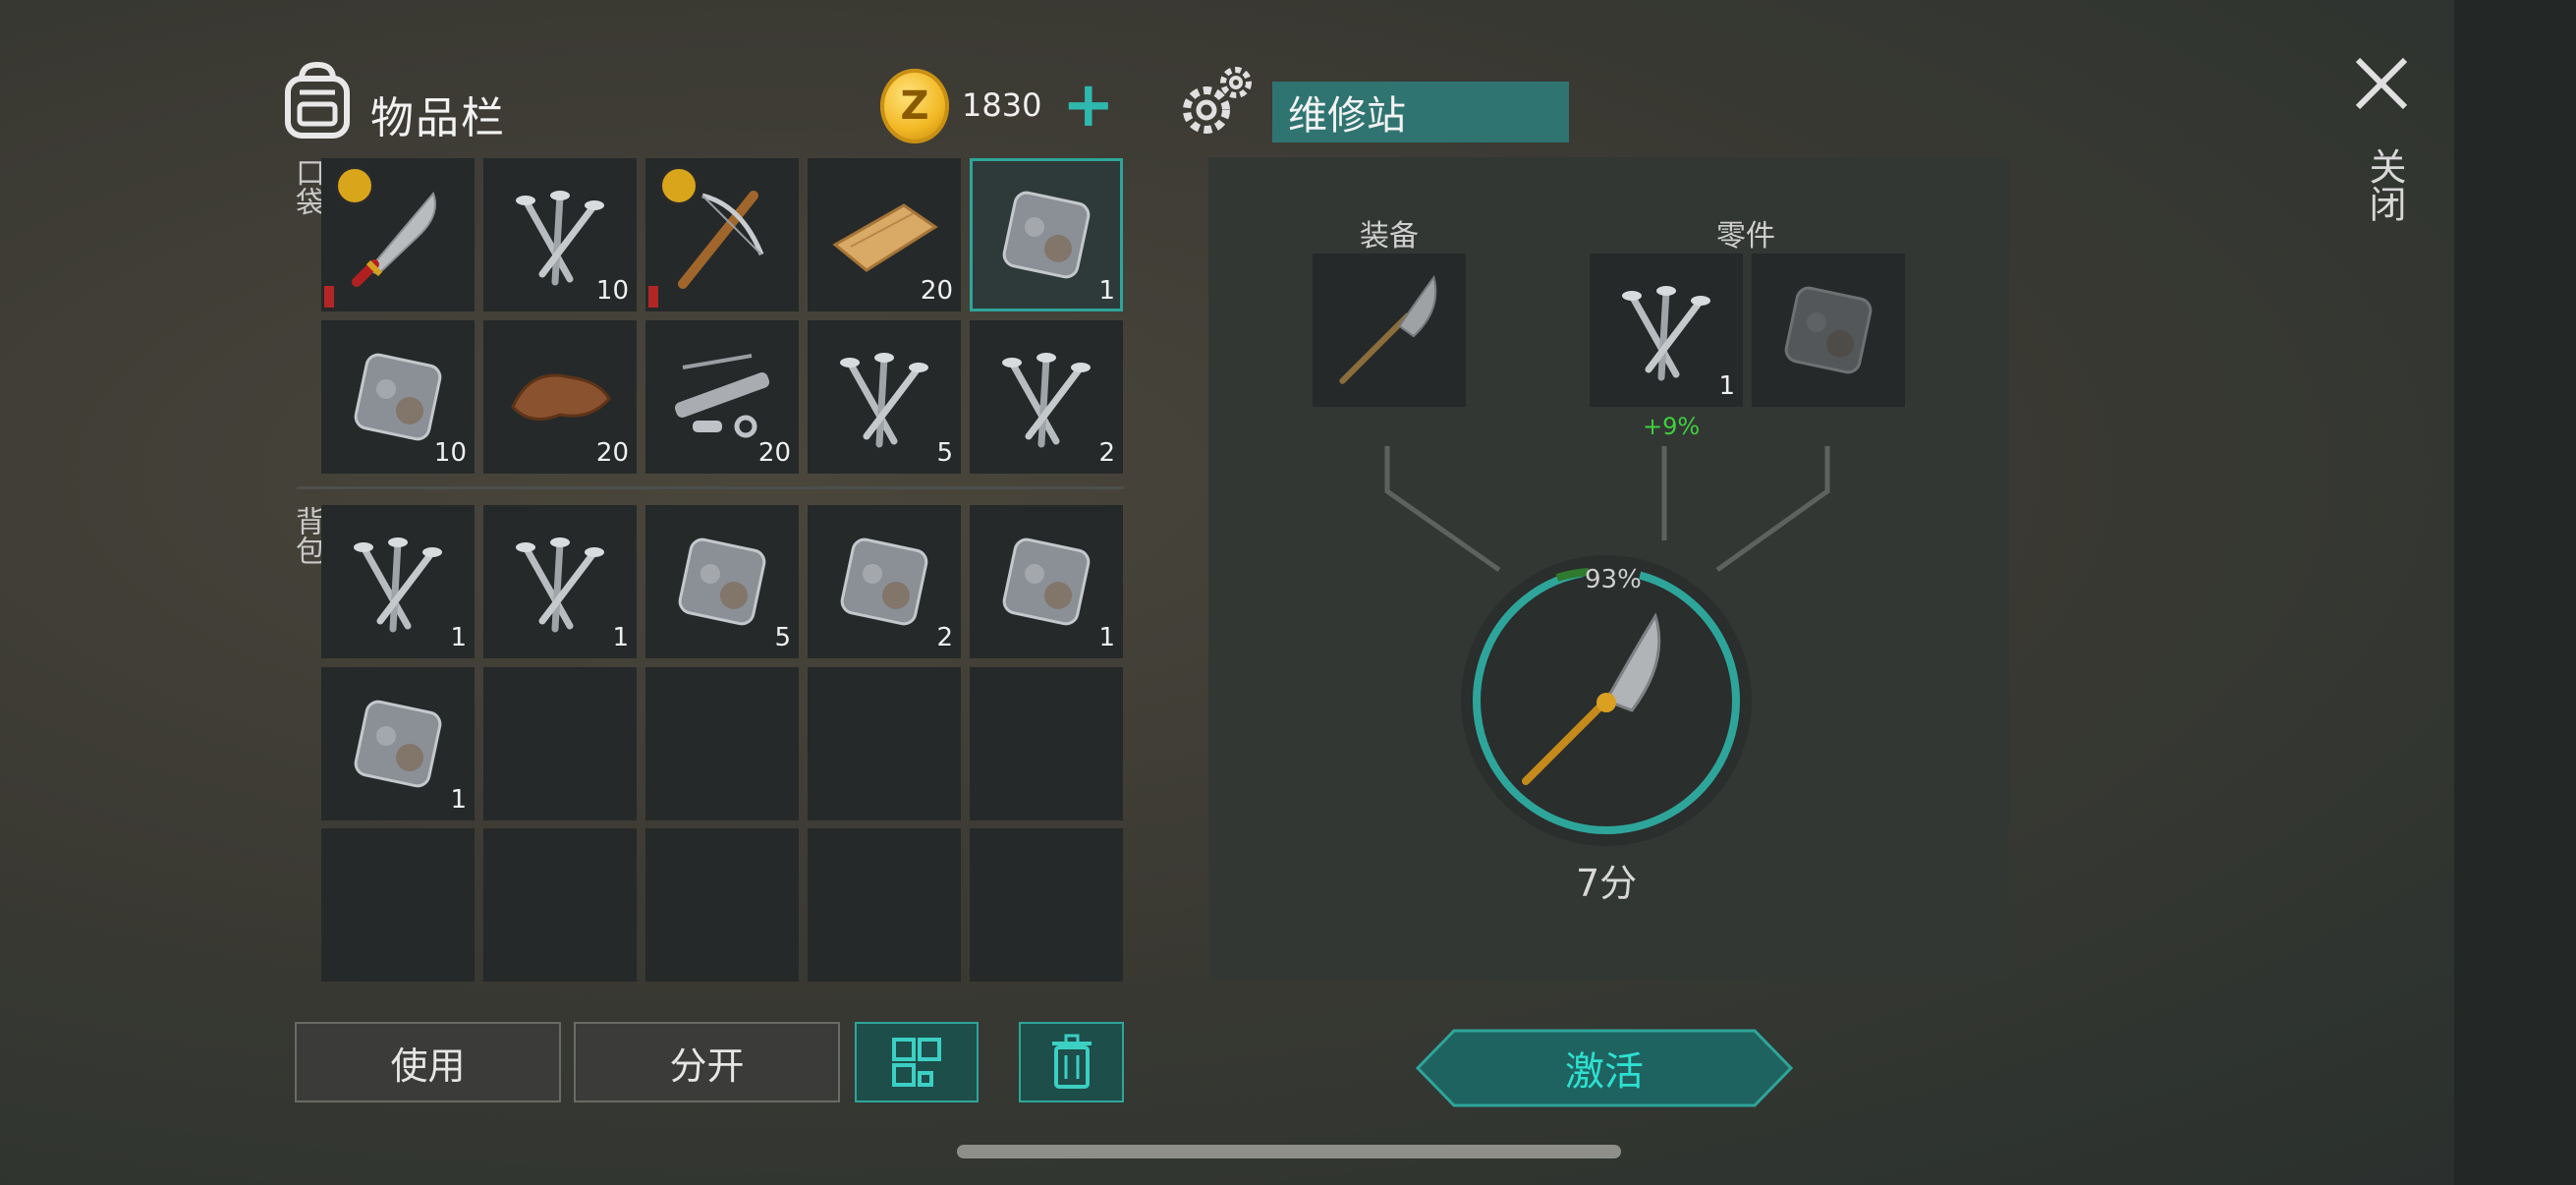  Describe the element at coordinates (722, 397) in the screenshot. I see `pocket-slot-8: 20` at that location.